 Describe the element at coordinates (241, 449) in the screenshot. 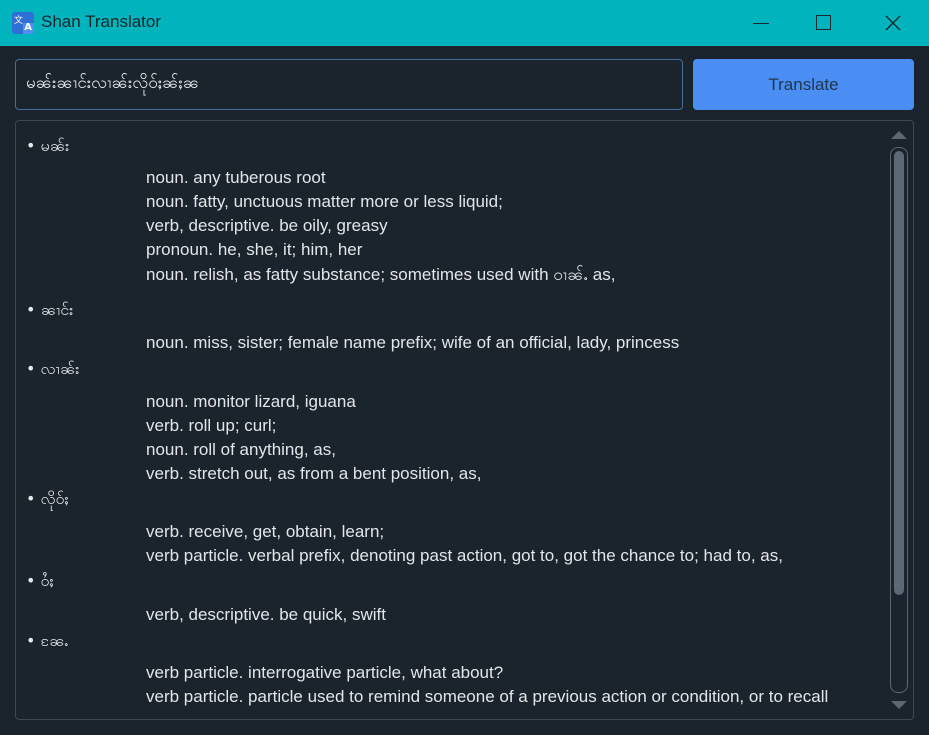

I see `definition: noun. roll of anything, as,` at that location.